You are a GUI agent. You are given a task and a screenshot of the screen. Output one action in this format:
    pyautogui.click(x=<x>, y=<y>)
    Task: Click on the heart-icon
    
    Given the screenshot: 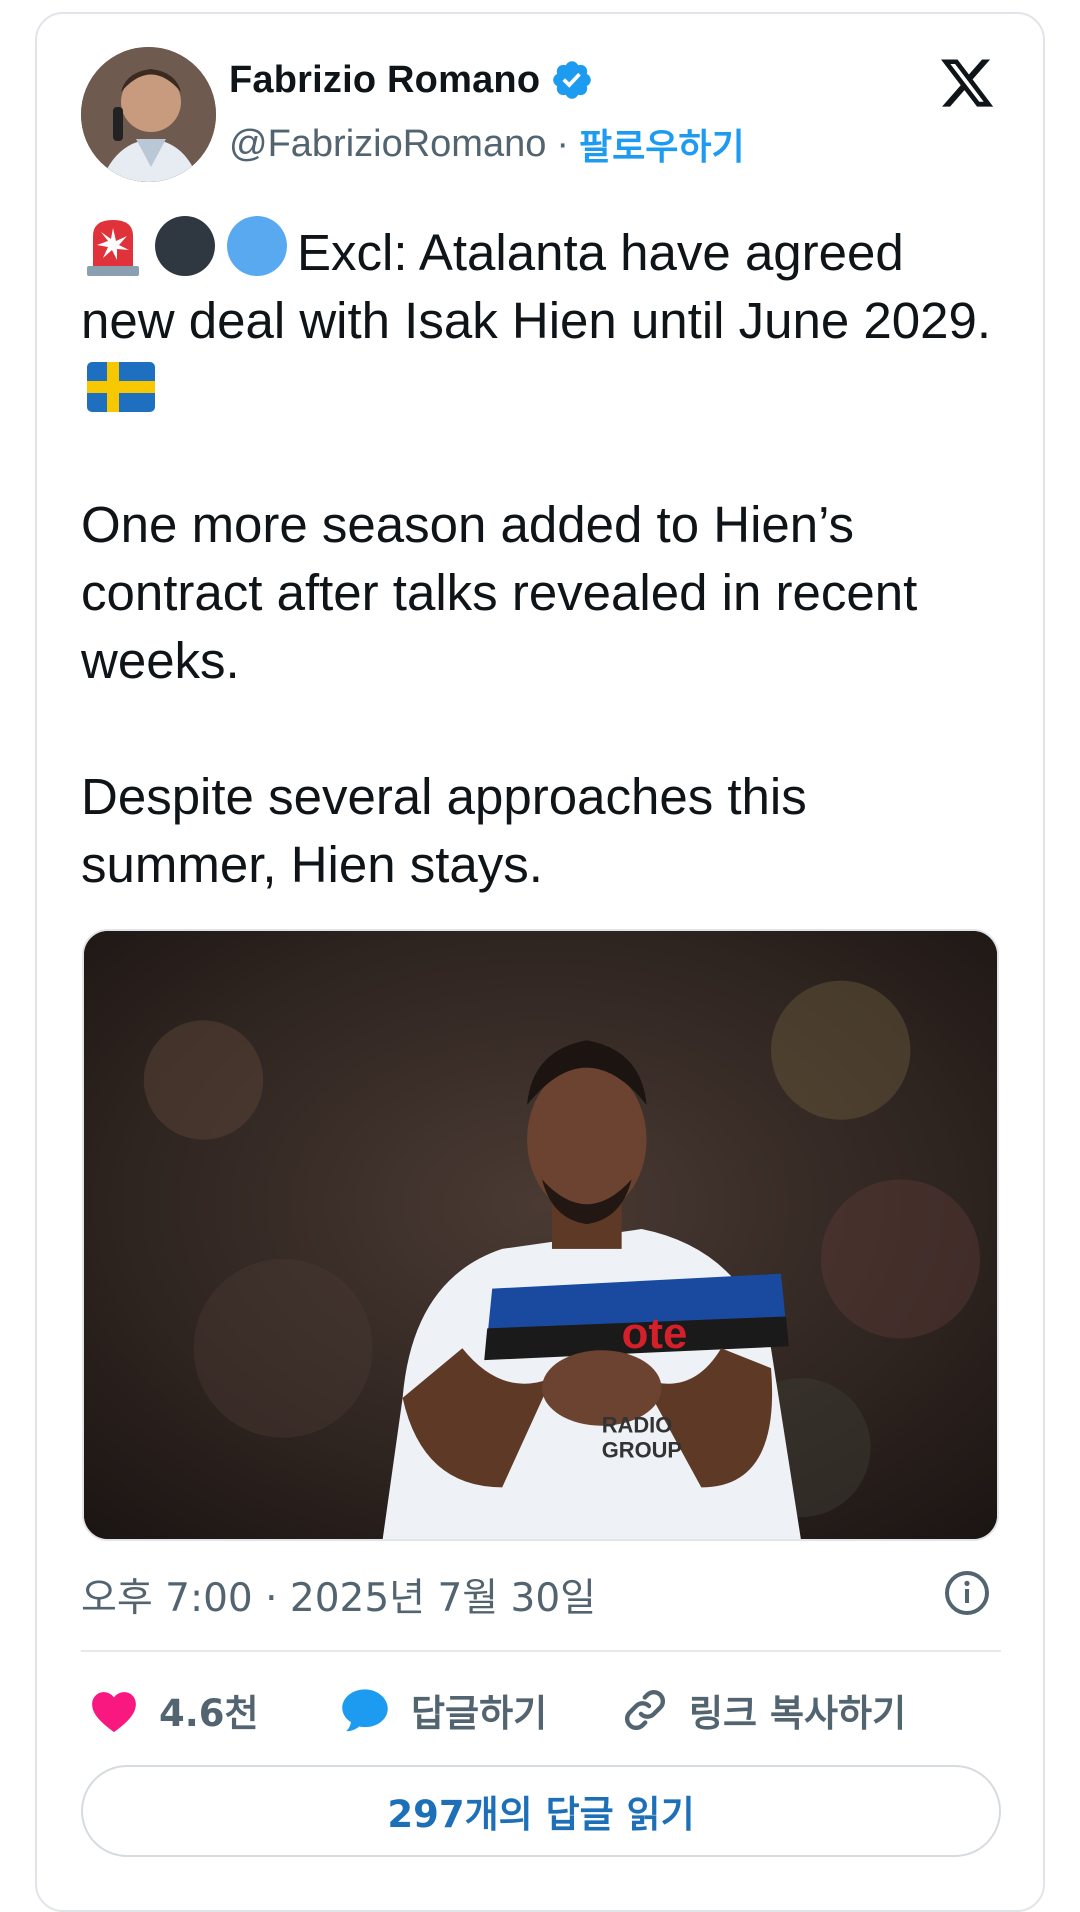 What is the action you would take?
    pyautogui.click(x=114, y=1712)
    